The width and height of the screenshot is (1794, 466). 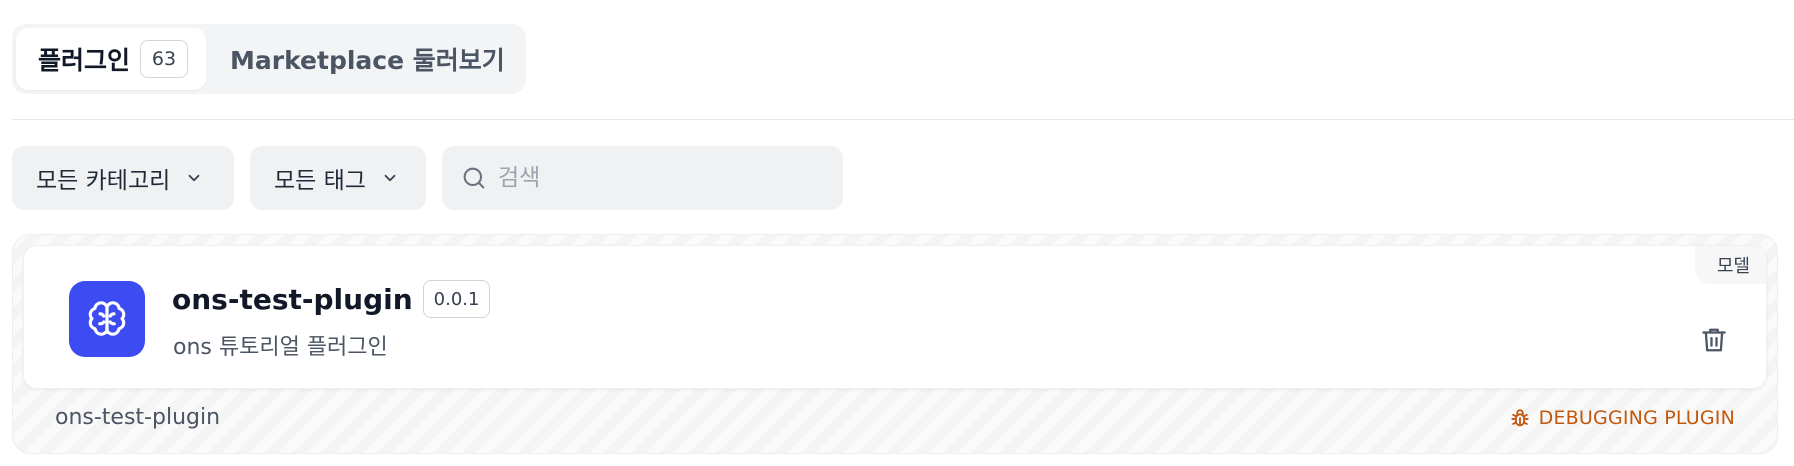 I want to click on tab-plugins: 플러그인 63, so click(x=111, y=59).